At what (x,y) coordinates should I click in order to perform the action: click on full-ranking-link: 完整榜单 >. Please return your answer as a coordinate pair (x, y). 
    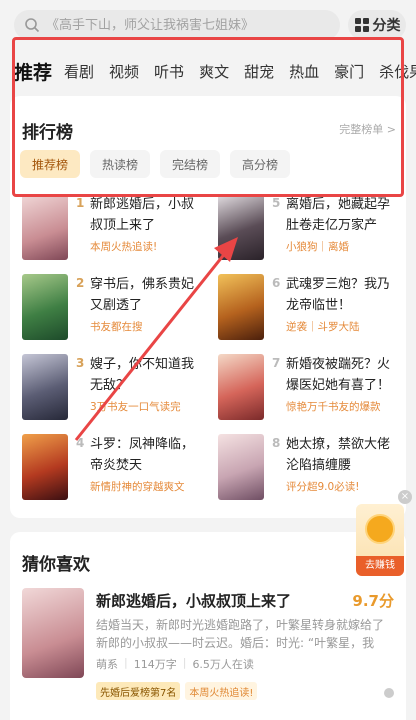
    Looking at the image, I should click on (367, 129).